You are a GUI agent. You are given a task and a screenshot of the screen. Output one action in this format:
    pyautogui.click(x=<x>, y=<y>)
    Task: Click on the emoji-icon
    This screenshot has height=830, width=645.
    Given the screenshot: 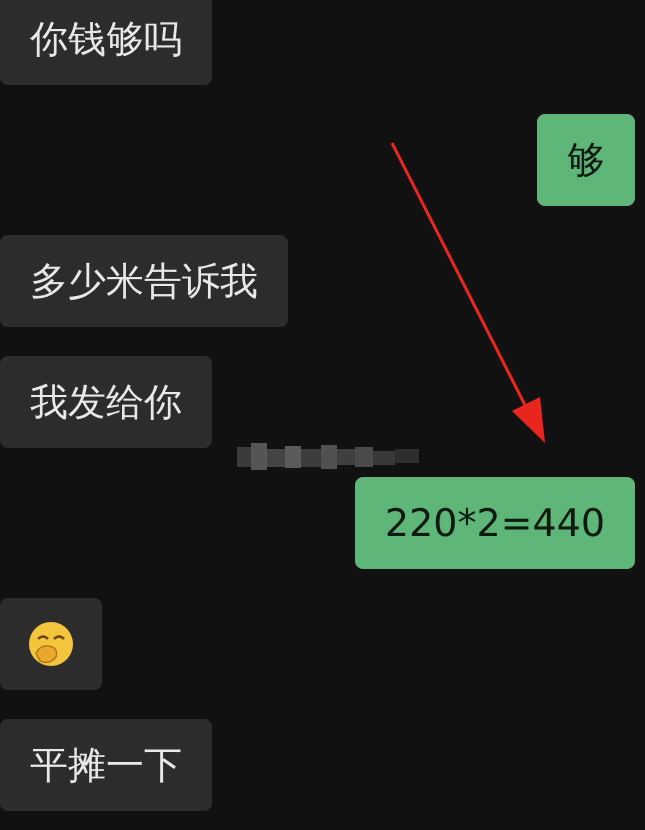 What is the action you would take?
    pyautogui.click(x=51, y=644)
    